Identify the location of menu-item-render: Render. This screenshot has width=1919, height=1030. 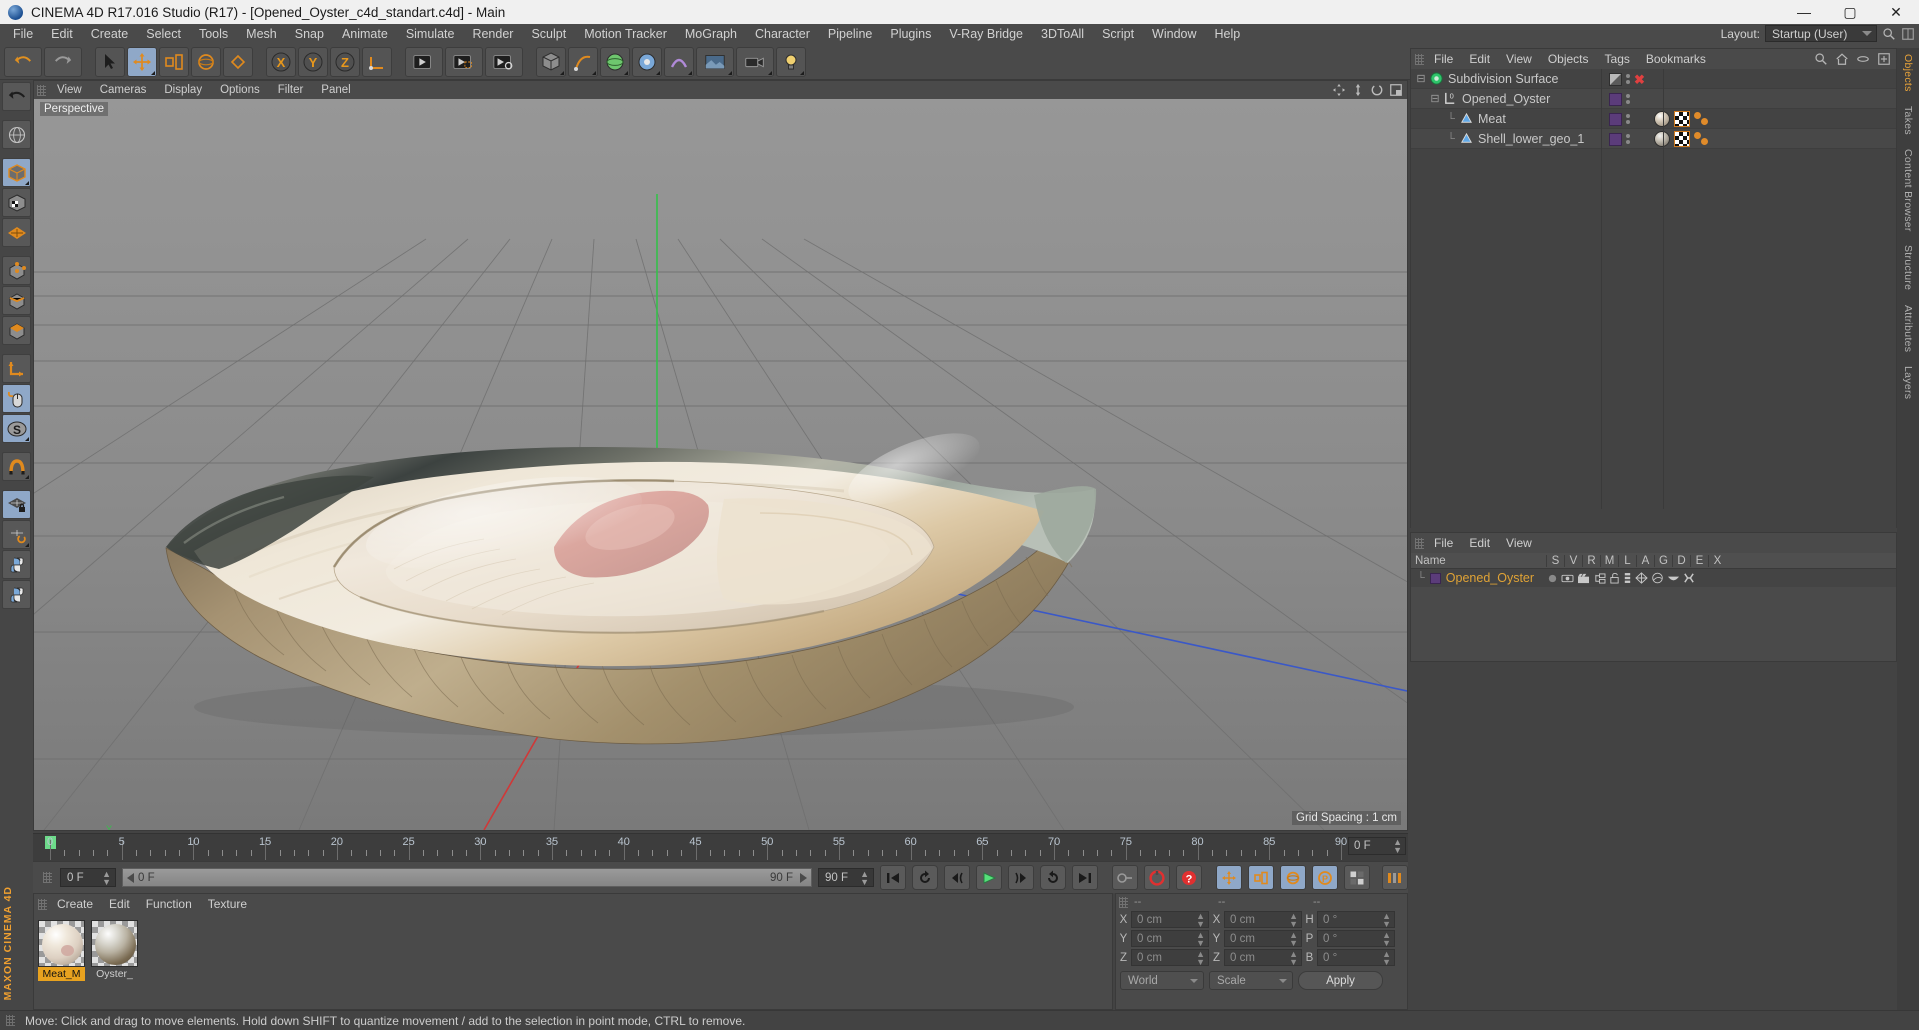
(492, 34).